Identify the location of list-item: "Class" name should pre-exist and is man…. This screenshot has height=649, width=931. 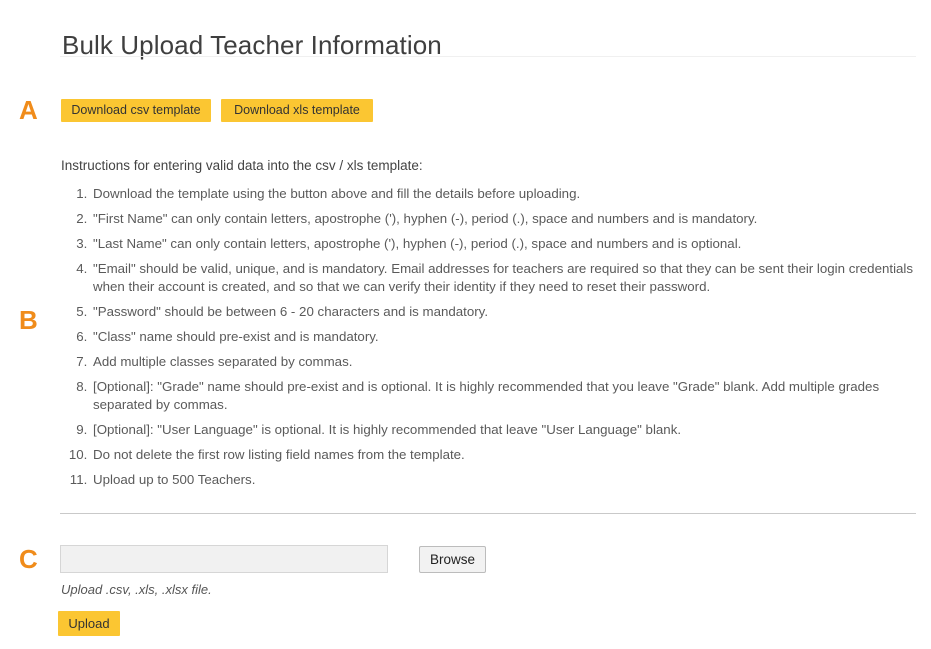
(511, 337).